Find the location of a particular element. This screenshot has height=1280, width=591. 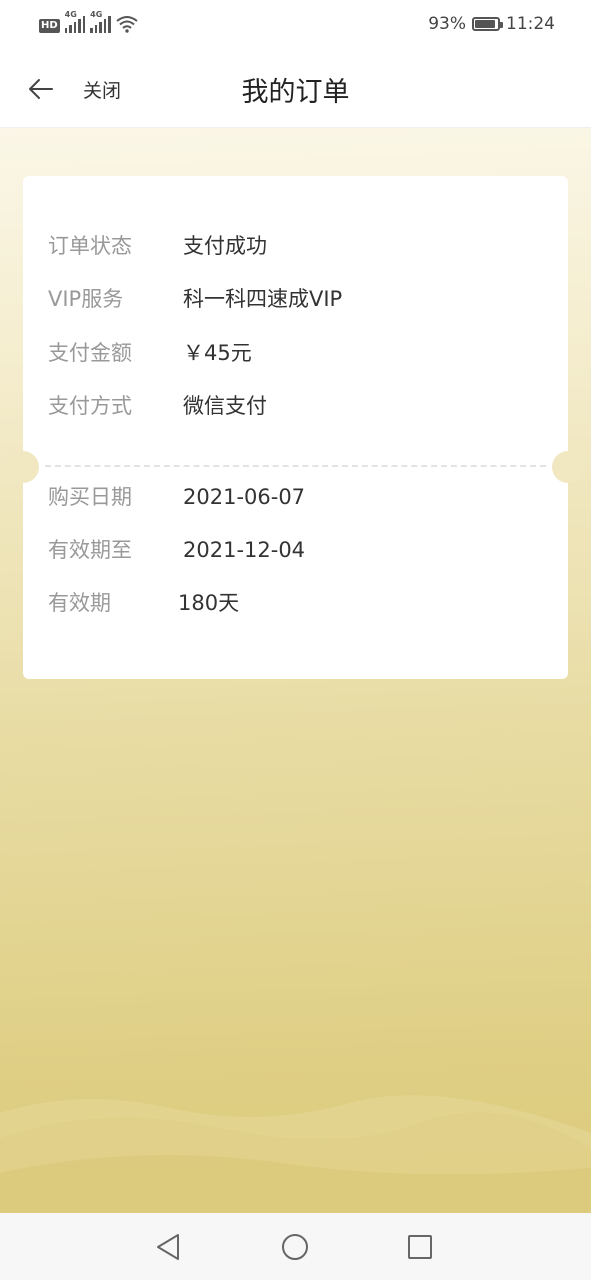

system-nav-bar is located at coordinates (295, 1246).